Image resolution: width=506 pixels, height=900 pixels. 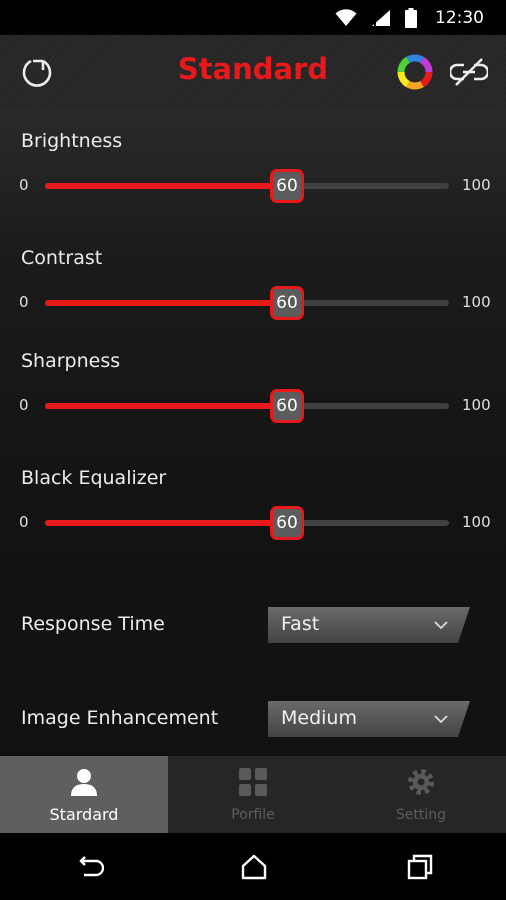 I want to click on tab-setting: Setting, so click(x=421, y=794).